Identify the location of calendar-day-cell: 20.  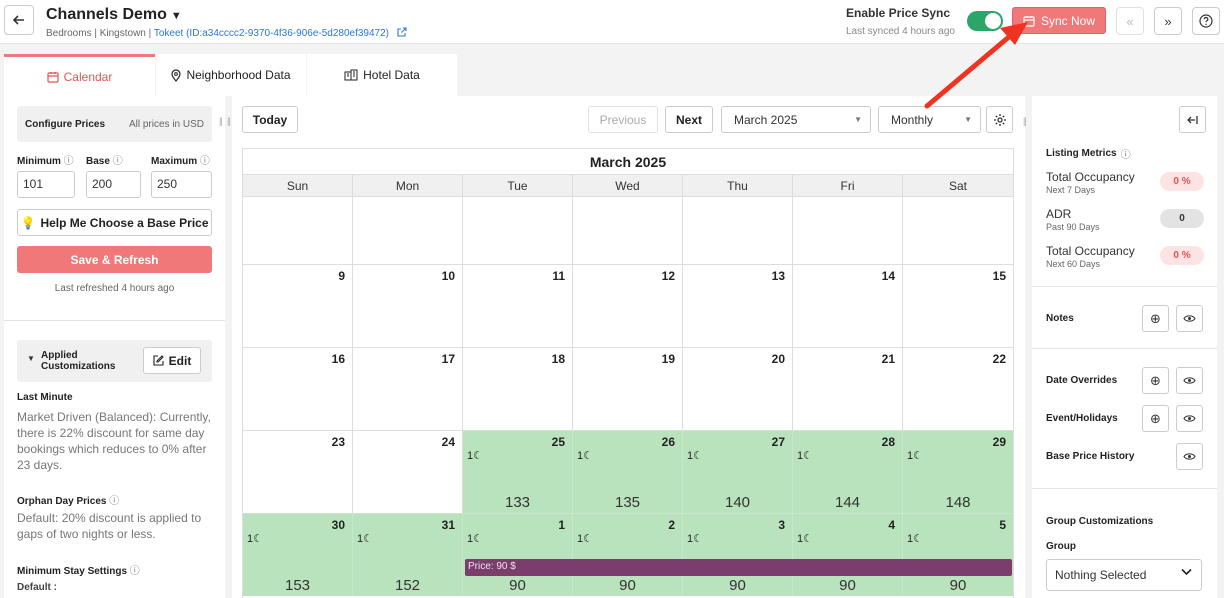
(738, 388).